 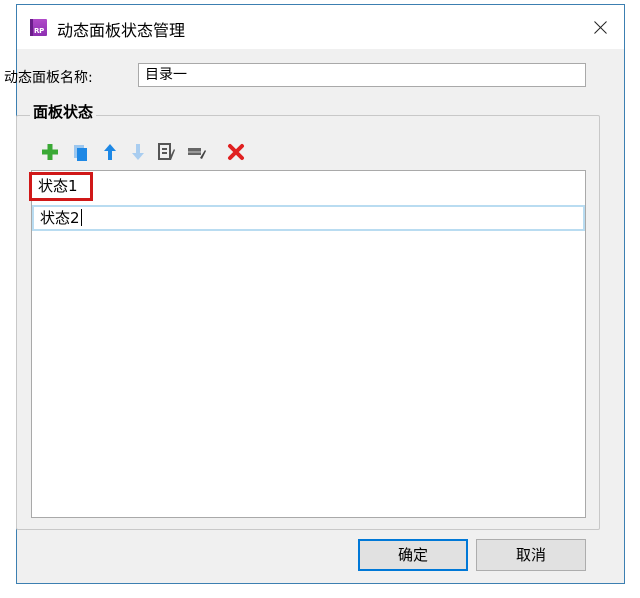 I want to click on state-item: 状态1, so click(x=308, y=186).